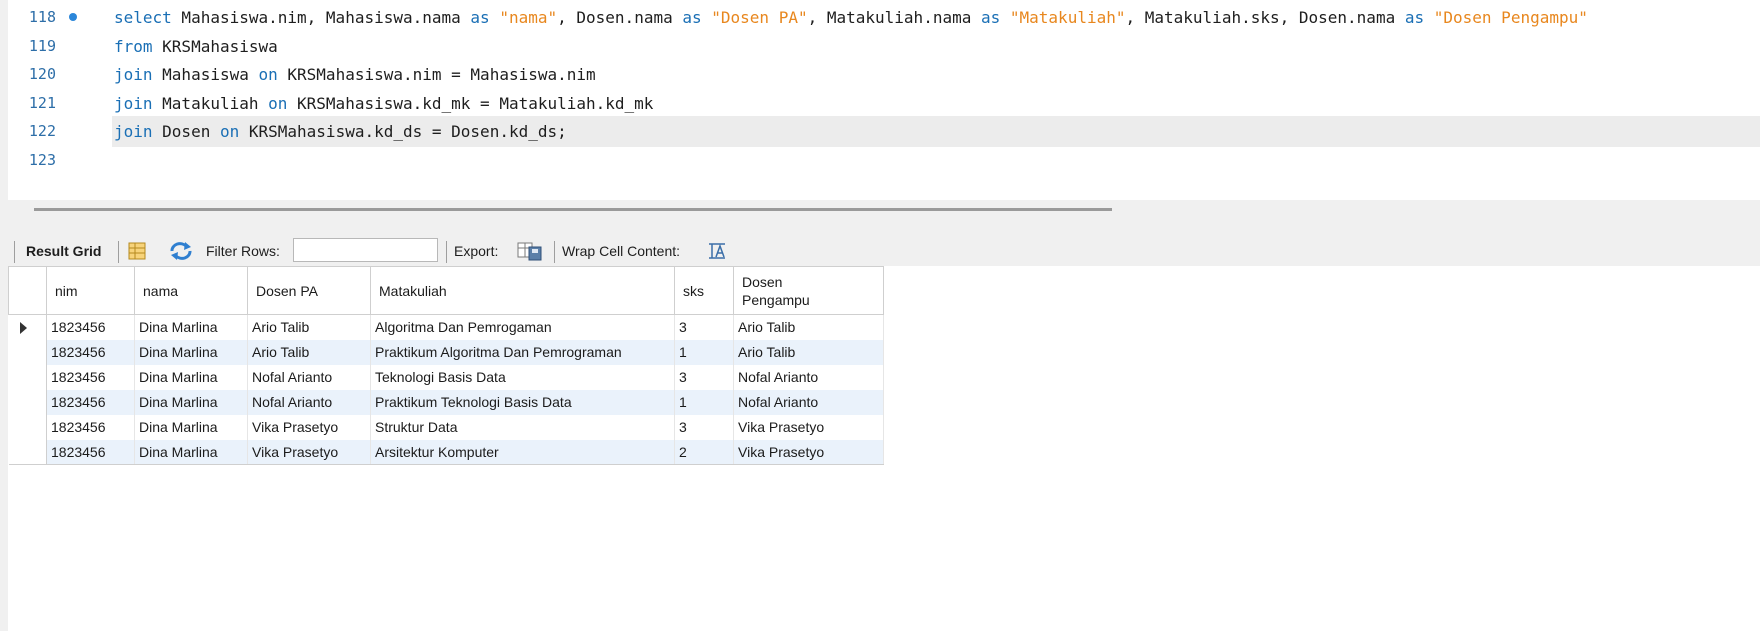 The height and width of the screenshot is (631, 1760). What do you see at coordinates (692, 17) in the screenshot?
I see `sql-keyword: as` at bounding box center [692, 17].